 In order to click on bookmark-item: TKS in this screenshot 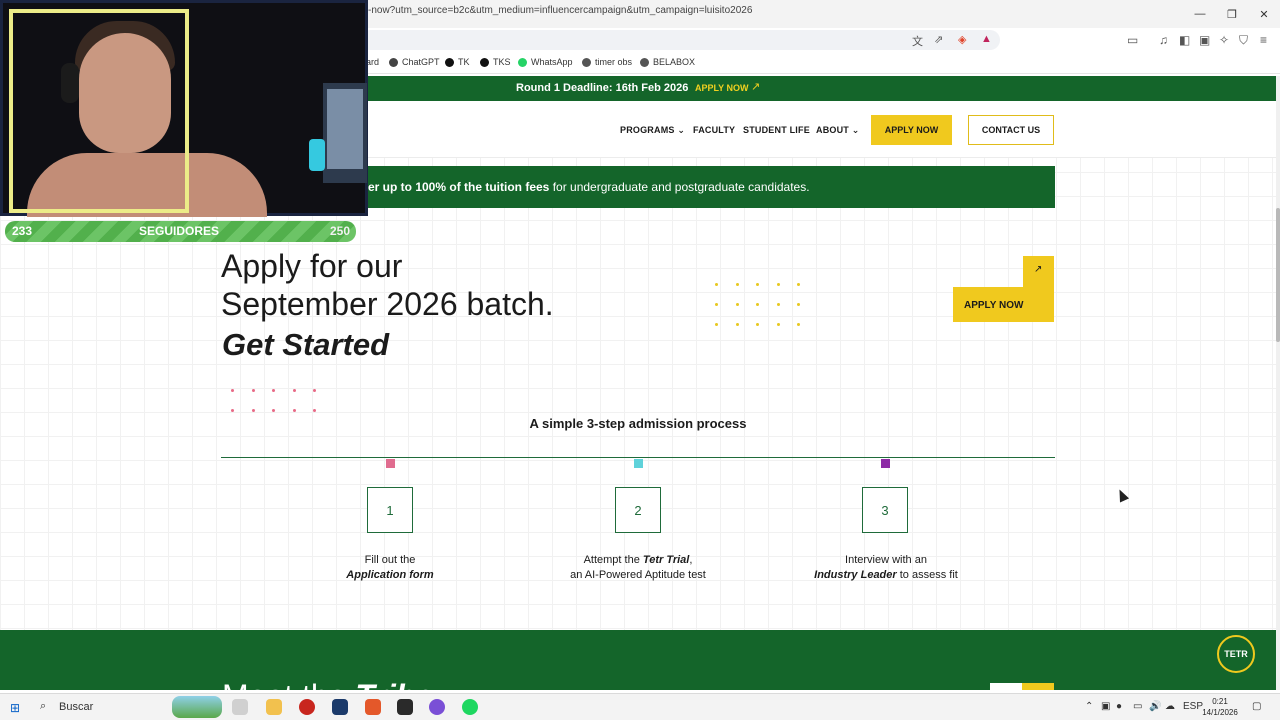, I will do `click(495, 62)`.